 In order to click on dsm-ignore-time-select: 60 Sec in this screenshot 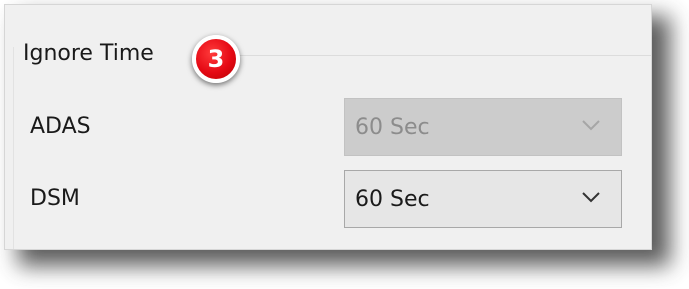, I will do `click(483, 199)`.